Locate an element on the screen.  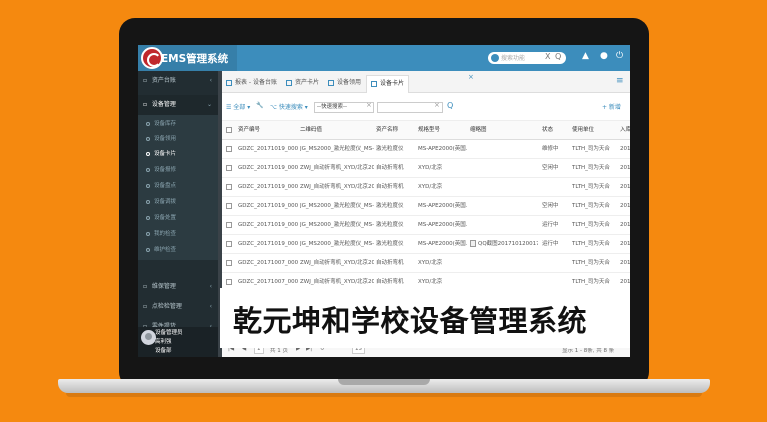
add-button: + 新增 is located at coordinates (611, 106).